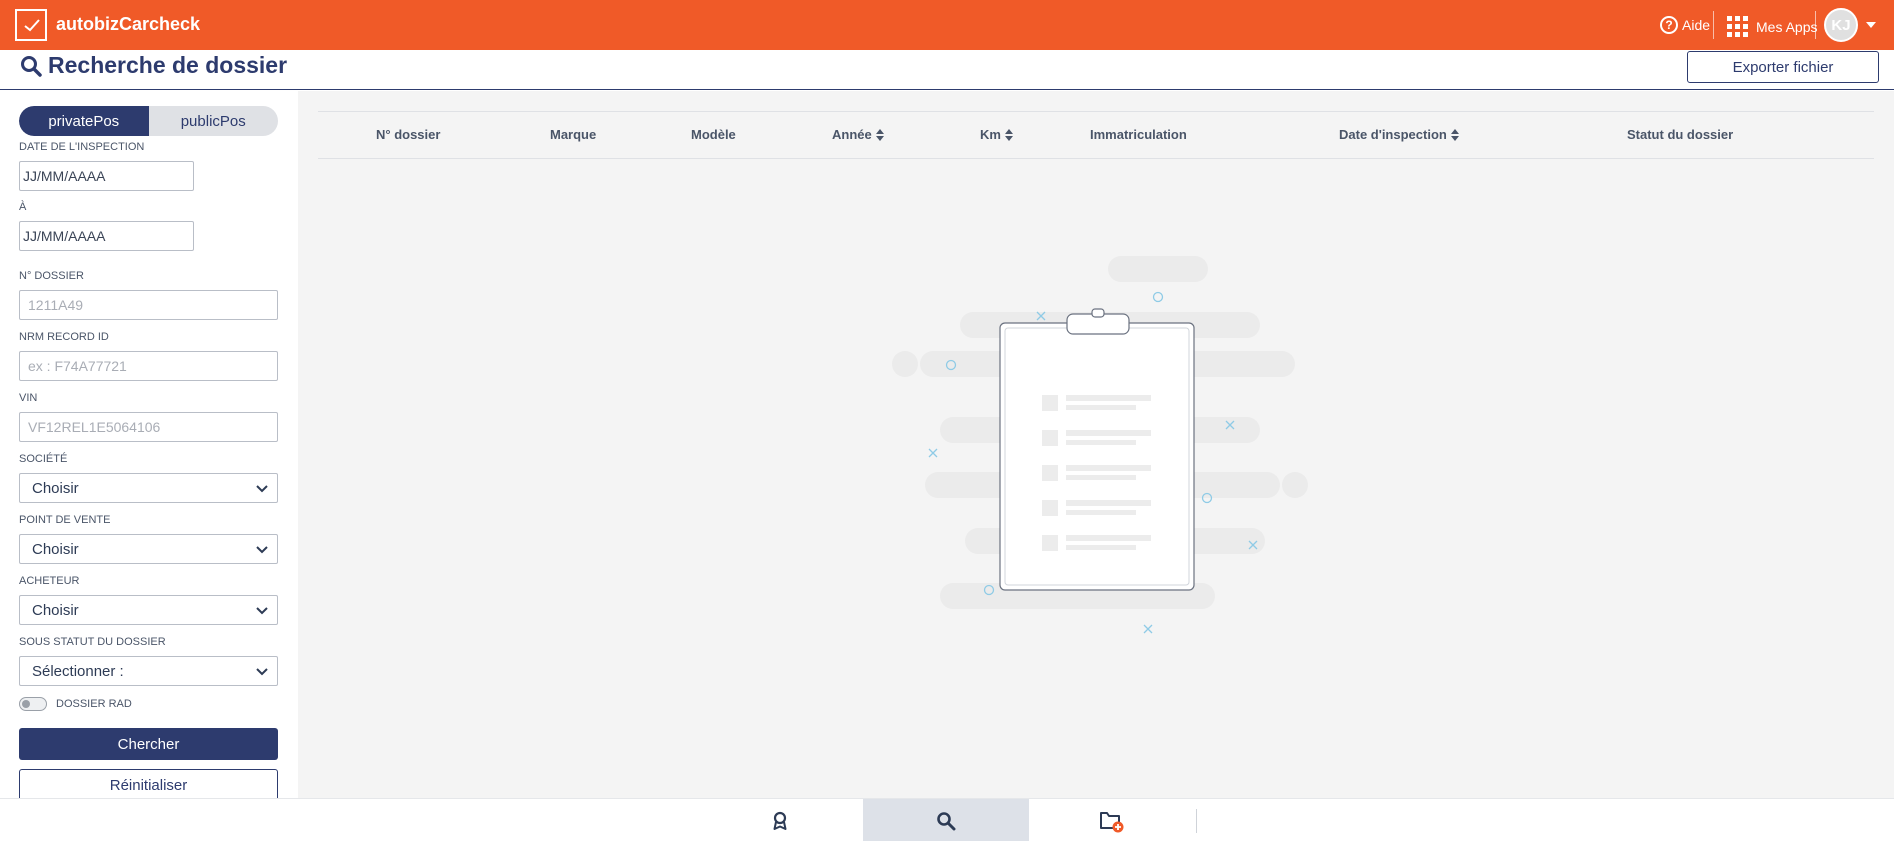 The image size is (1894, 841). What do you see at coordinates (148, 783) in the screenshot?
I see `reset-button: Réinitialiser` at bounding box center [148, 783].